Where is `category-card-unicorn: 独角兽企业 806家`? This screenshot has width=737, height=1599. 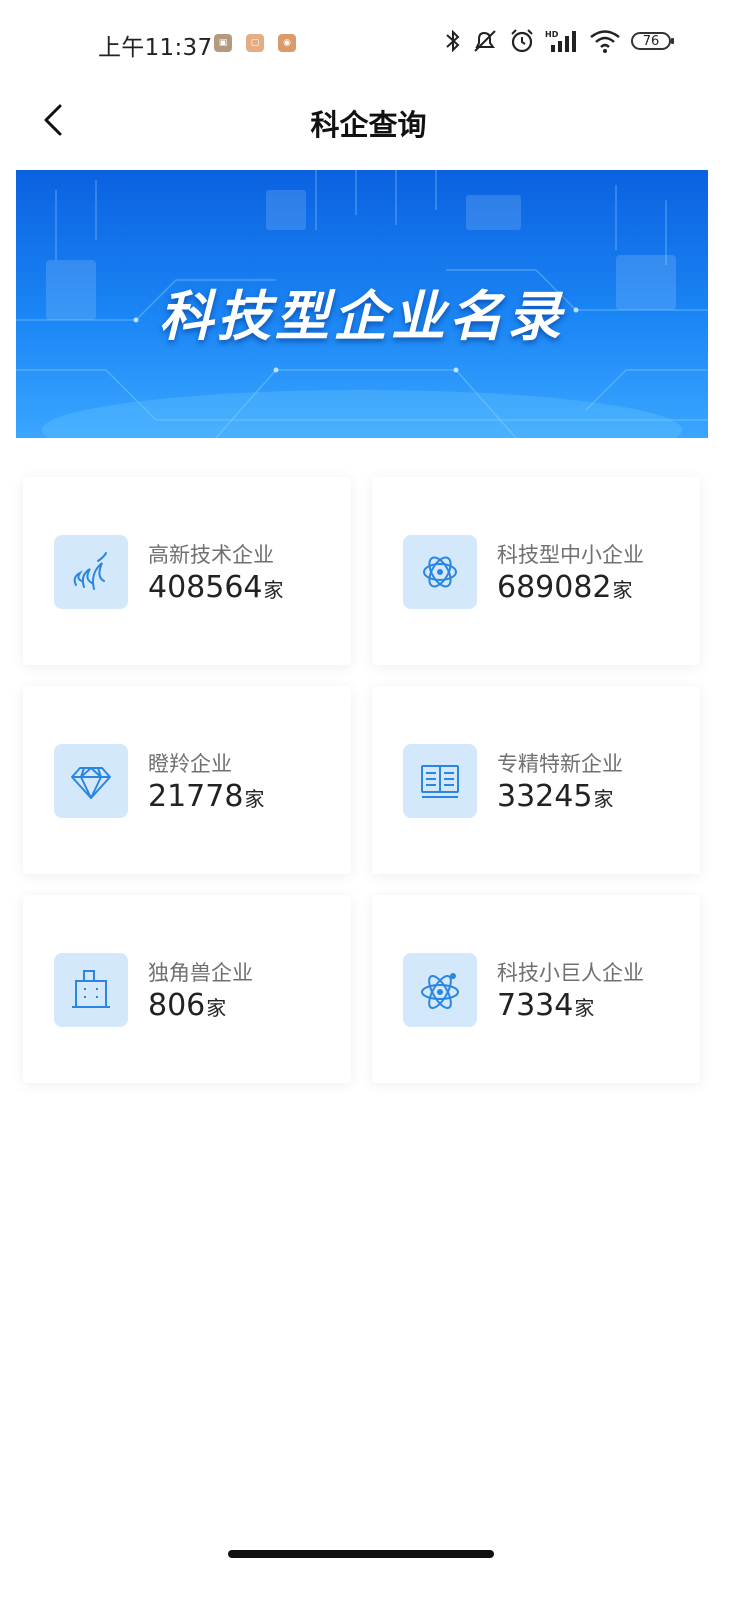
category-card-unicorn: 独角兽企业 806家 is located at coordinates (187, 989).